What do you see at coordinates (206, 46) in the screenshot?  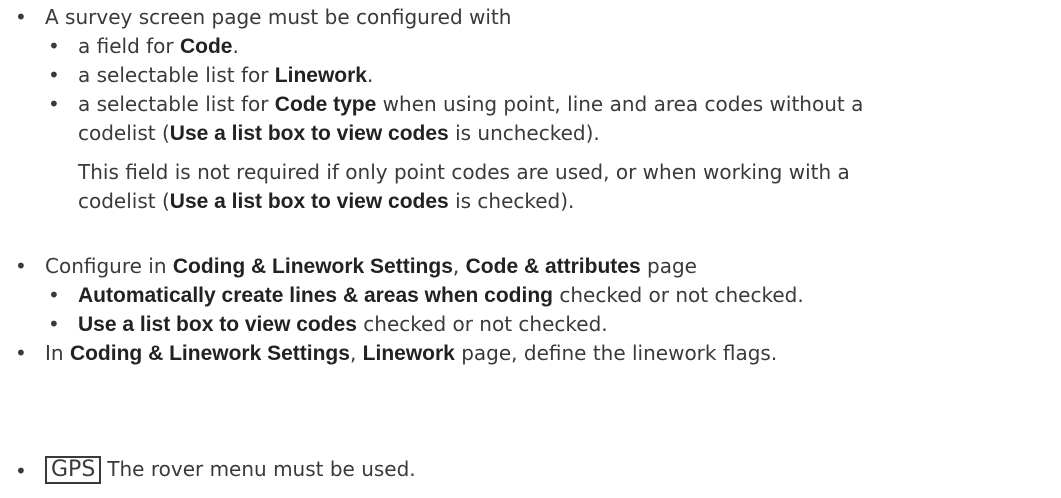 I see `item-bold: Code` at bounding box center [206, 46].